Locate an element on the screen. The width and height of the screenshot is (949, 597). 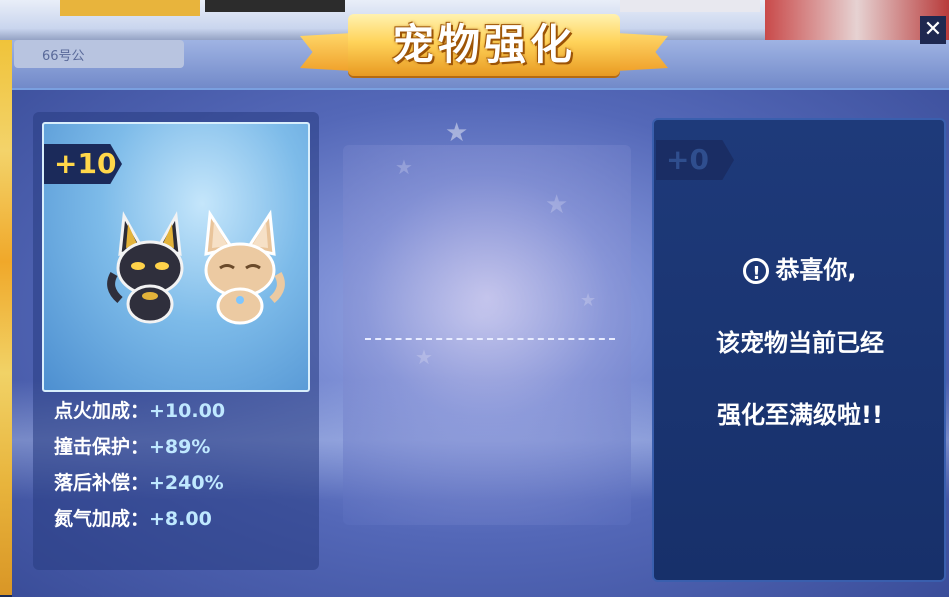
background-tab-label: 66号公 is located at coordinates (63, 56).